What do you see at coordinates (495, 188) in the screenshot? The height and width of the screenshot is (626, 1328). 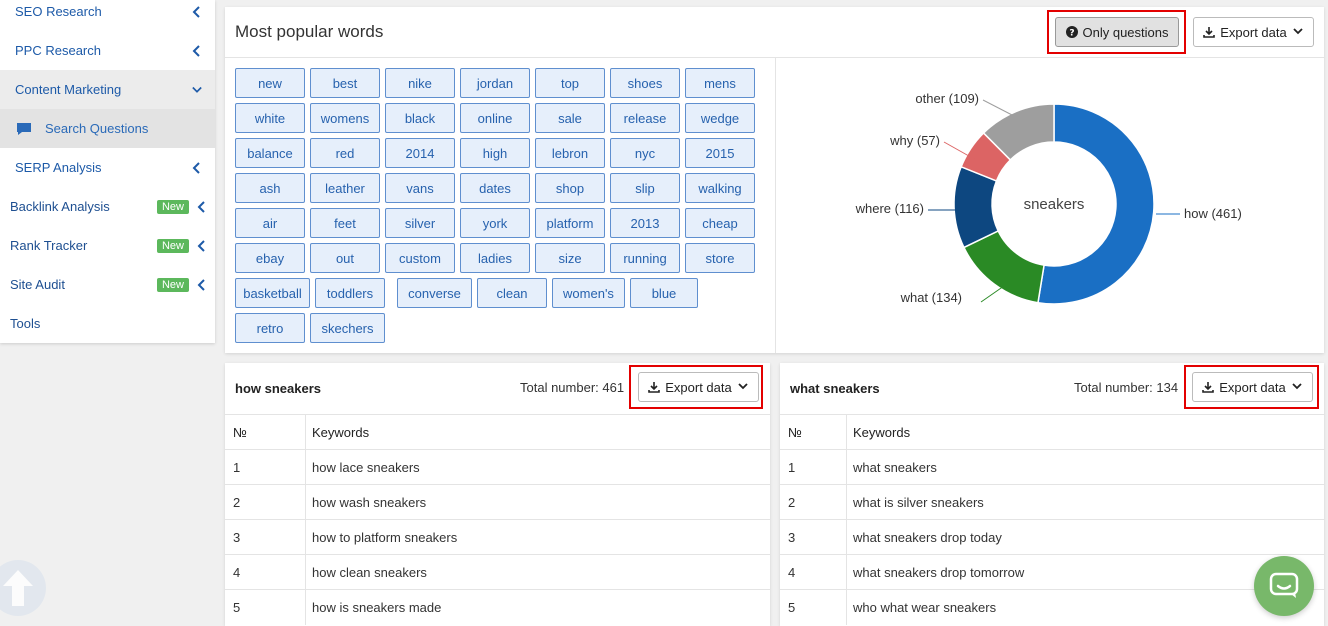 I see `word-tag: dates` at bounding box center [495, 188].